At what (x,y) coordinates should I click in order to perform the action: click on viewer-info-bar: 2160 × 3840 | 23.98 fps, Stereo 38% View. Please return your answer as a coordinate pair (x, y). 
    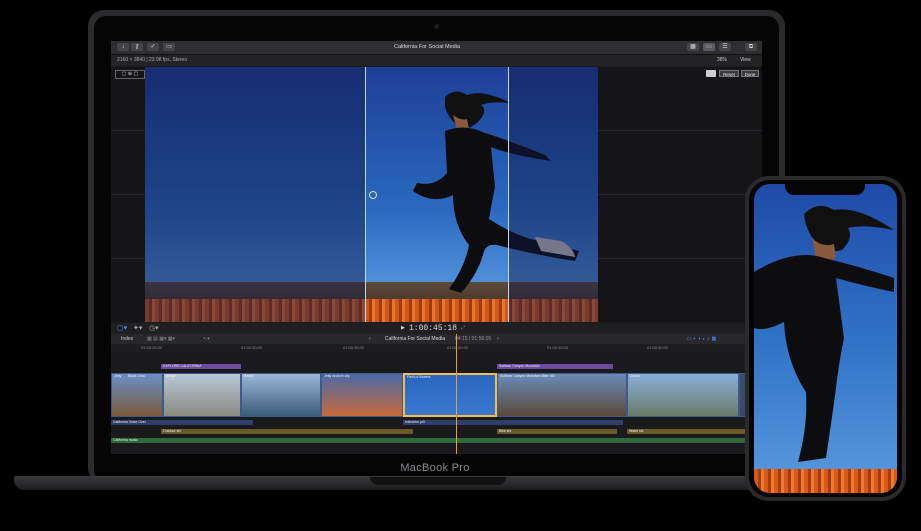
    Looking at the image, I should click on (436, 60).